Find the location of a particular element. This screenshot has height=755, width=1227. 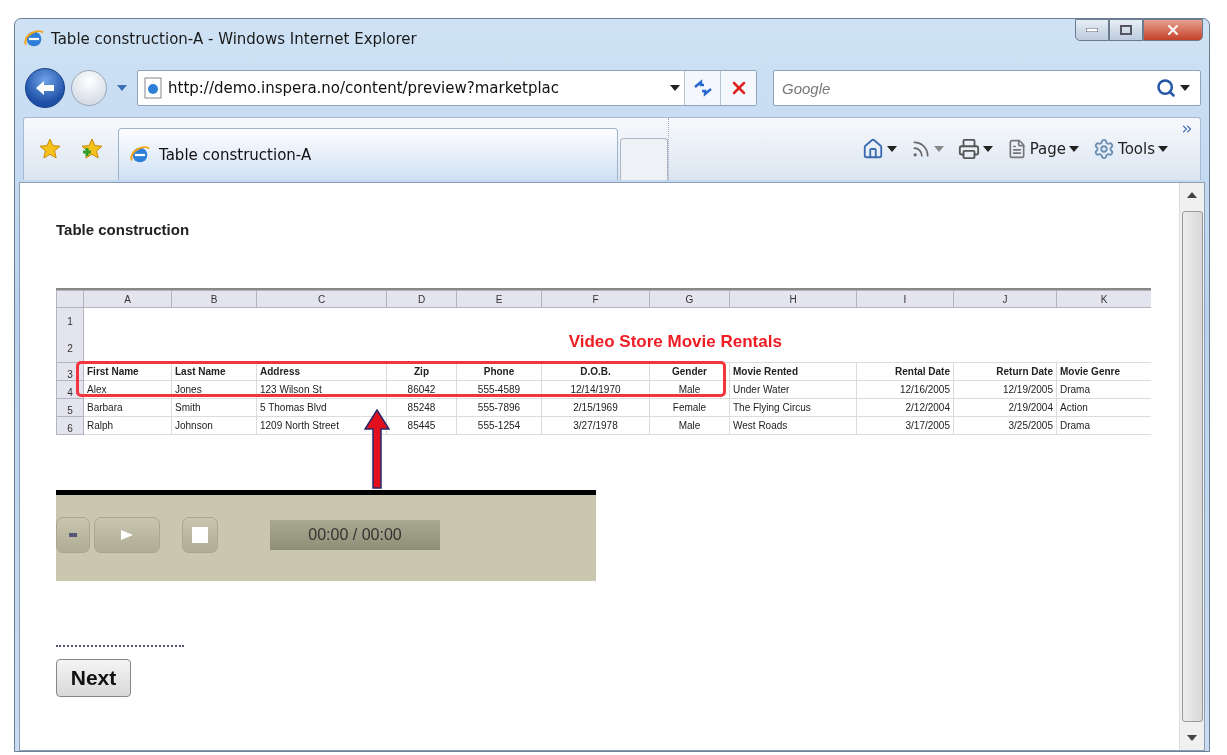

page-heading: Table construction is located at coordinates (123, 229).